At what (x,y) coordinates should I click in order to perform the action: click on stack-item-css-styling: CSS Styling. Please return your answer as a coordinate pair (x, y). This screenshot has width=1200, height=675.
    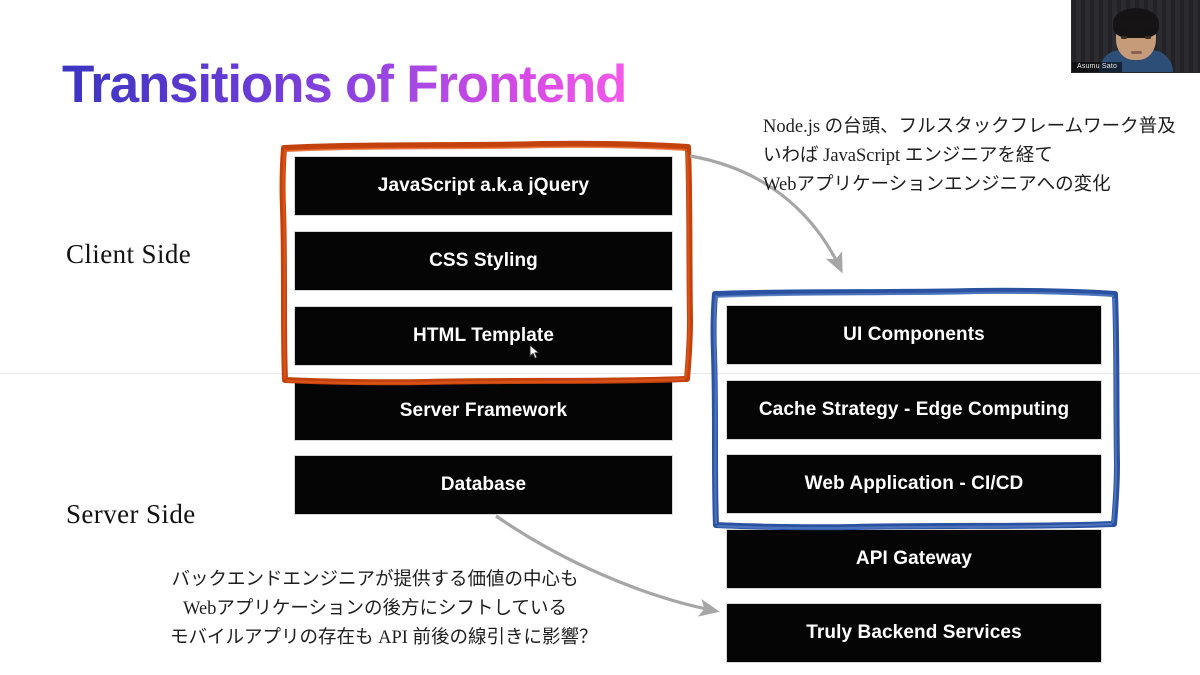
    Looking at the image, I should click on (483, 261).